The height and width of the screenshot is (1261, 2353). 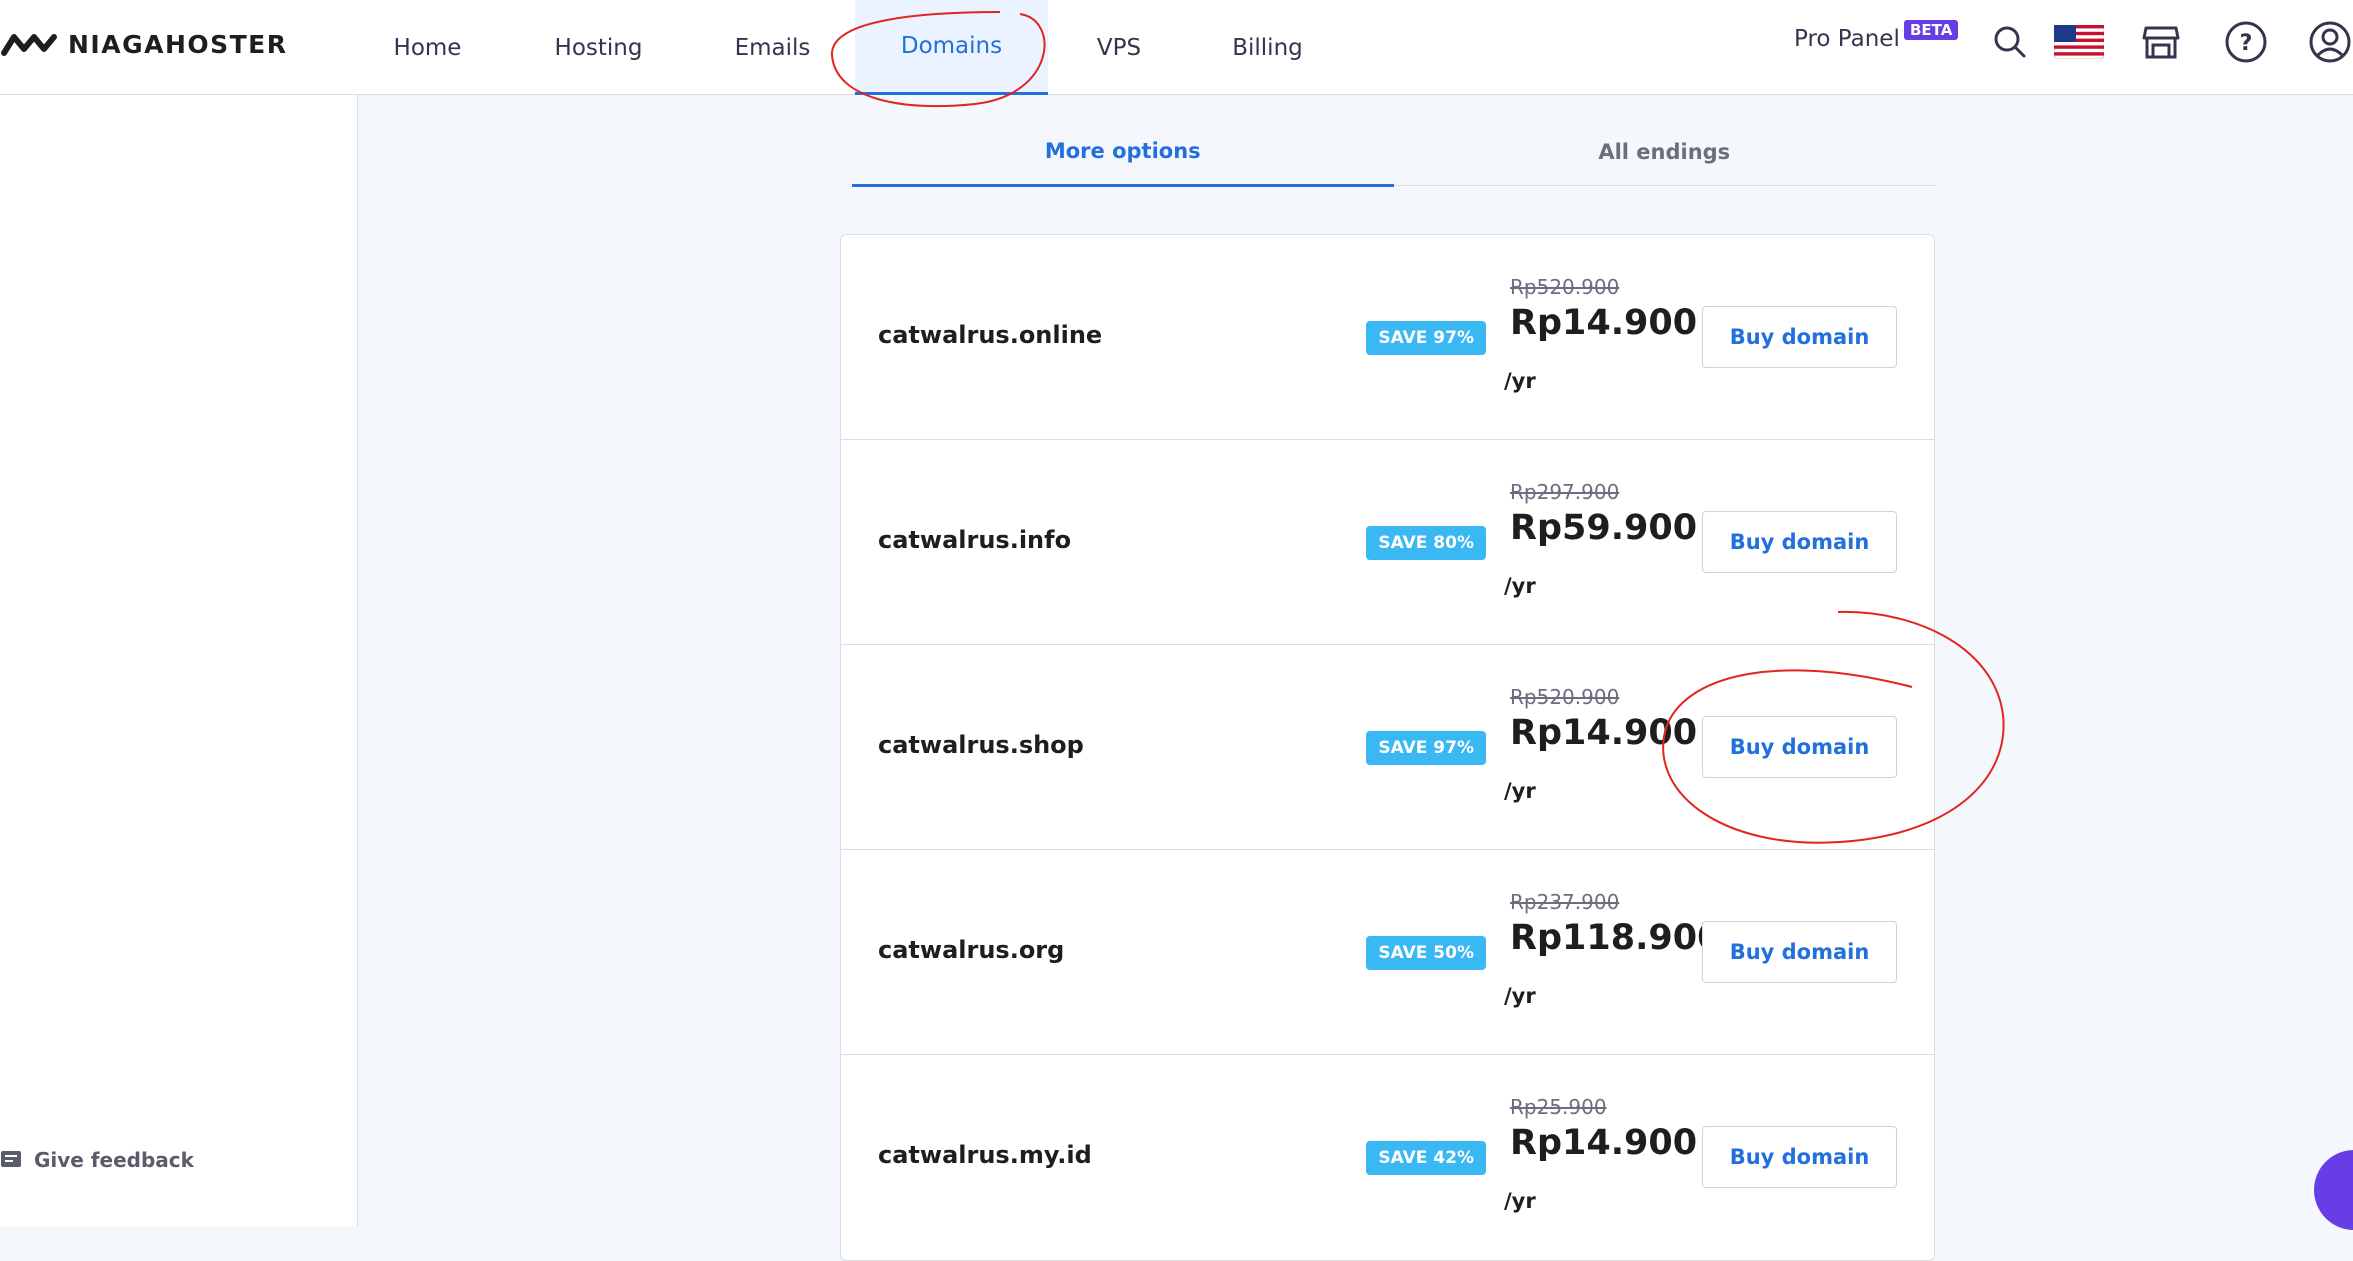 I want to click on us-flag-icon, so click(x=2079, y=42).